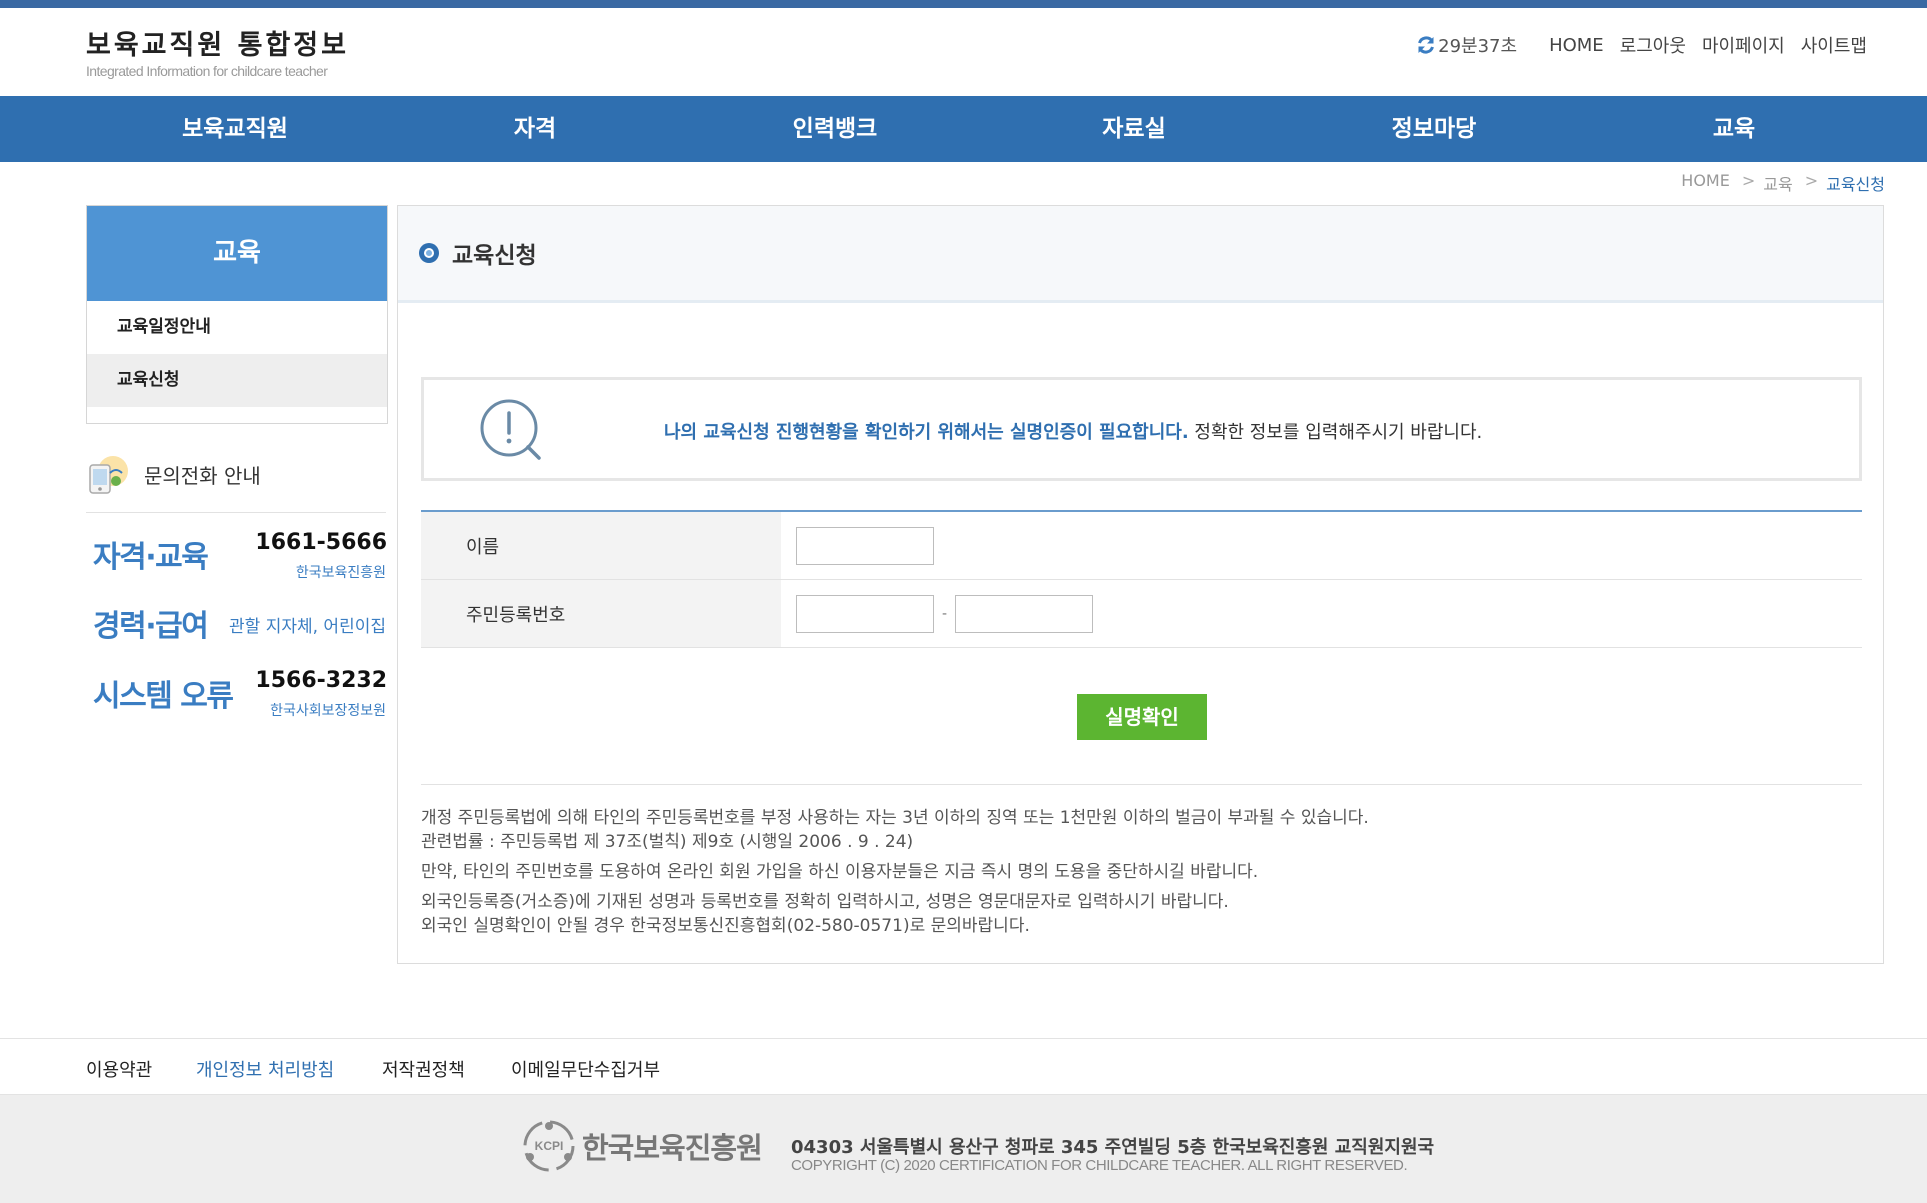 The height and width of the screenshot is (1203, 1927). What do you see at coordinates (151, 626) in the screenshot?
I see `contact-category-career: 경력·급여` at bounding box center [151, 626].